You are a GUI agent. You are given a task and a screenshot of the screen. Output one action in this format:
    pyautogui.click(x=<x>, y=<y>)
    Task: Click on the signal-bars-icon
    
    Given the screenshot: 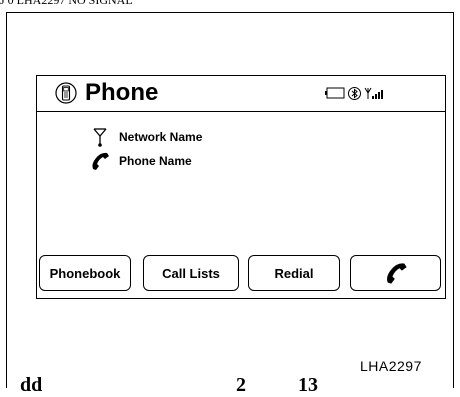 What is the action you would take?
    pyautogui.click(x=373, y=93)
    